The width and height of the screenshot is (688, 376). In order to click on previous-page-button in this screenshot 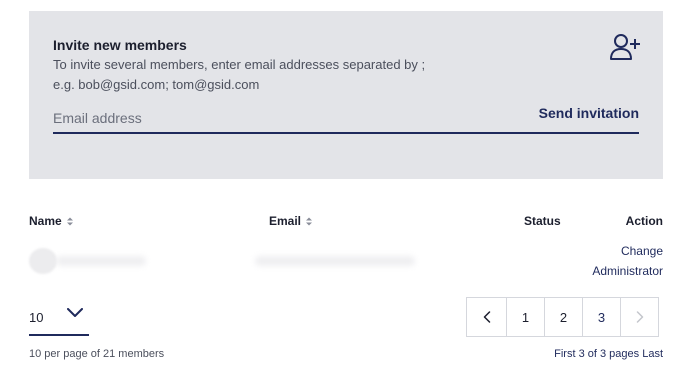, I will do `click(486, 317)`.